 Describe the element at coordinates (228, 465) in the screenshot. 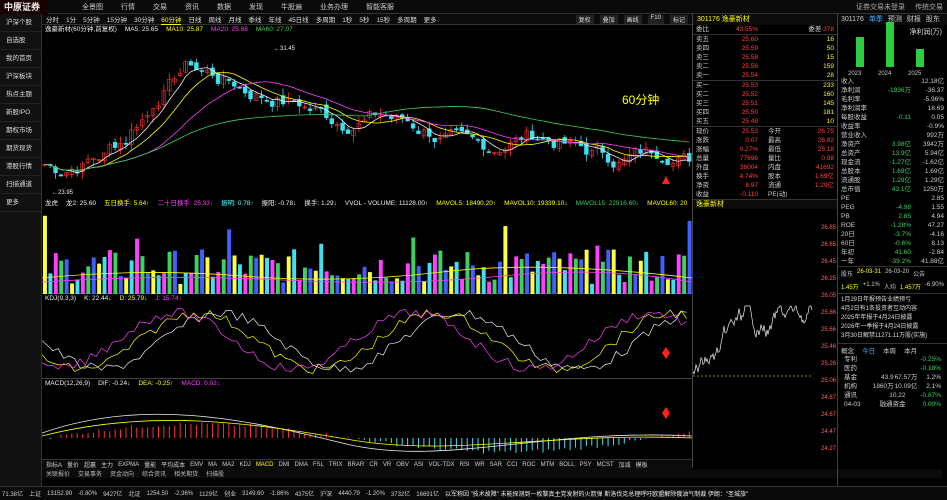

I see `indicator-tab: MA2` at that location.